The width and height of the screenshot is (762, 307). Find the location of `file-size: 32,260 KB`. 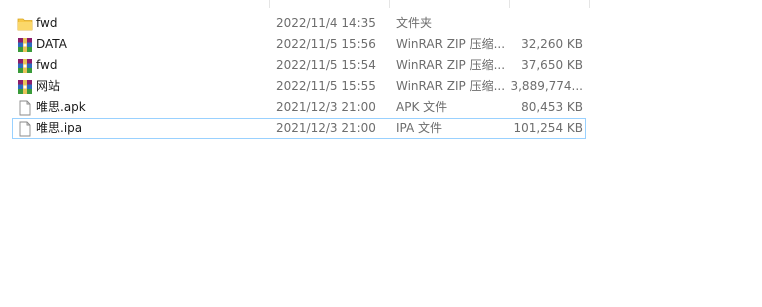

file-size: 32,260 KB is located at coordinates (552, 44).